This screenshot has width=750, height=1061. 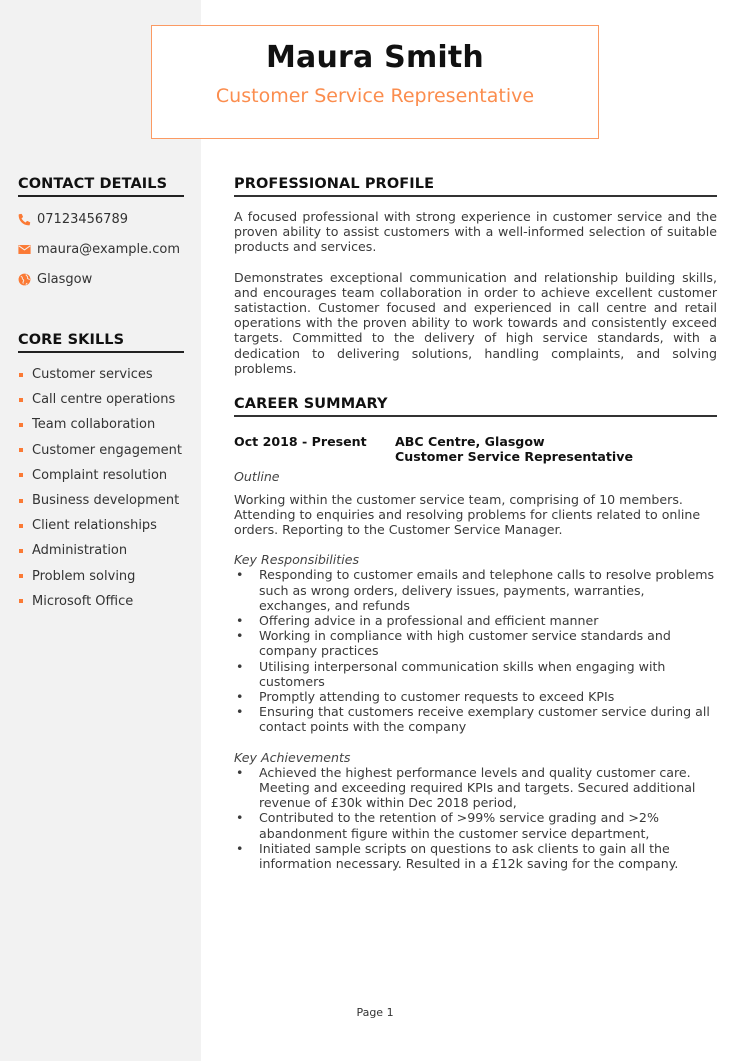 I want to click on outline-label: Outline, so click(x=257, y=477).